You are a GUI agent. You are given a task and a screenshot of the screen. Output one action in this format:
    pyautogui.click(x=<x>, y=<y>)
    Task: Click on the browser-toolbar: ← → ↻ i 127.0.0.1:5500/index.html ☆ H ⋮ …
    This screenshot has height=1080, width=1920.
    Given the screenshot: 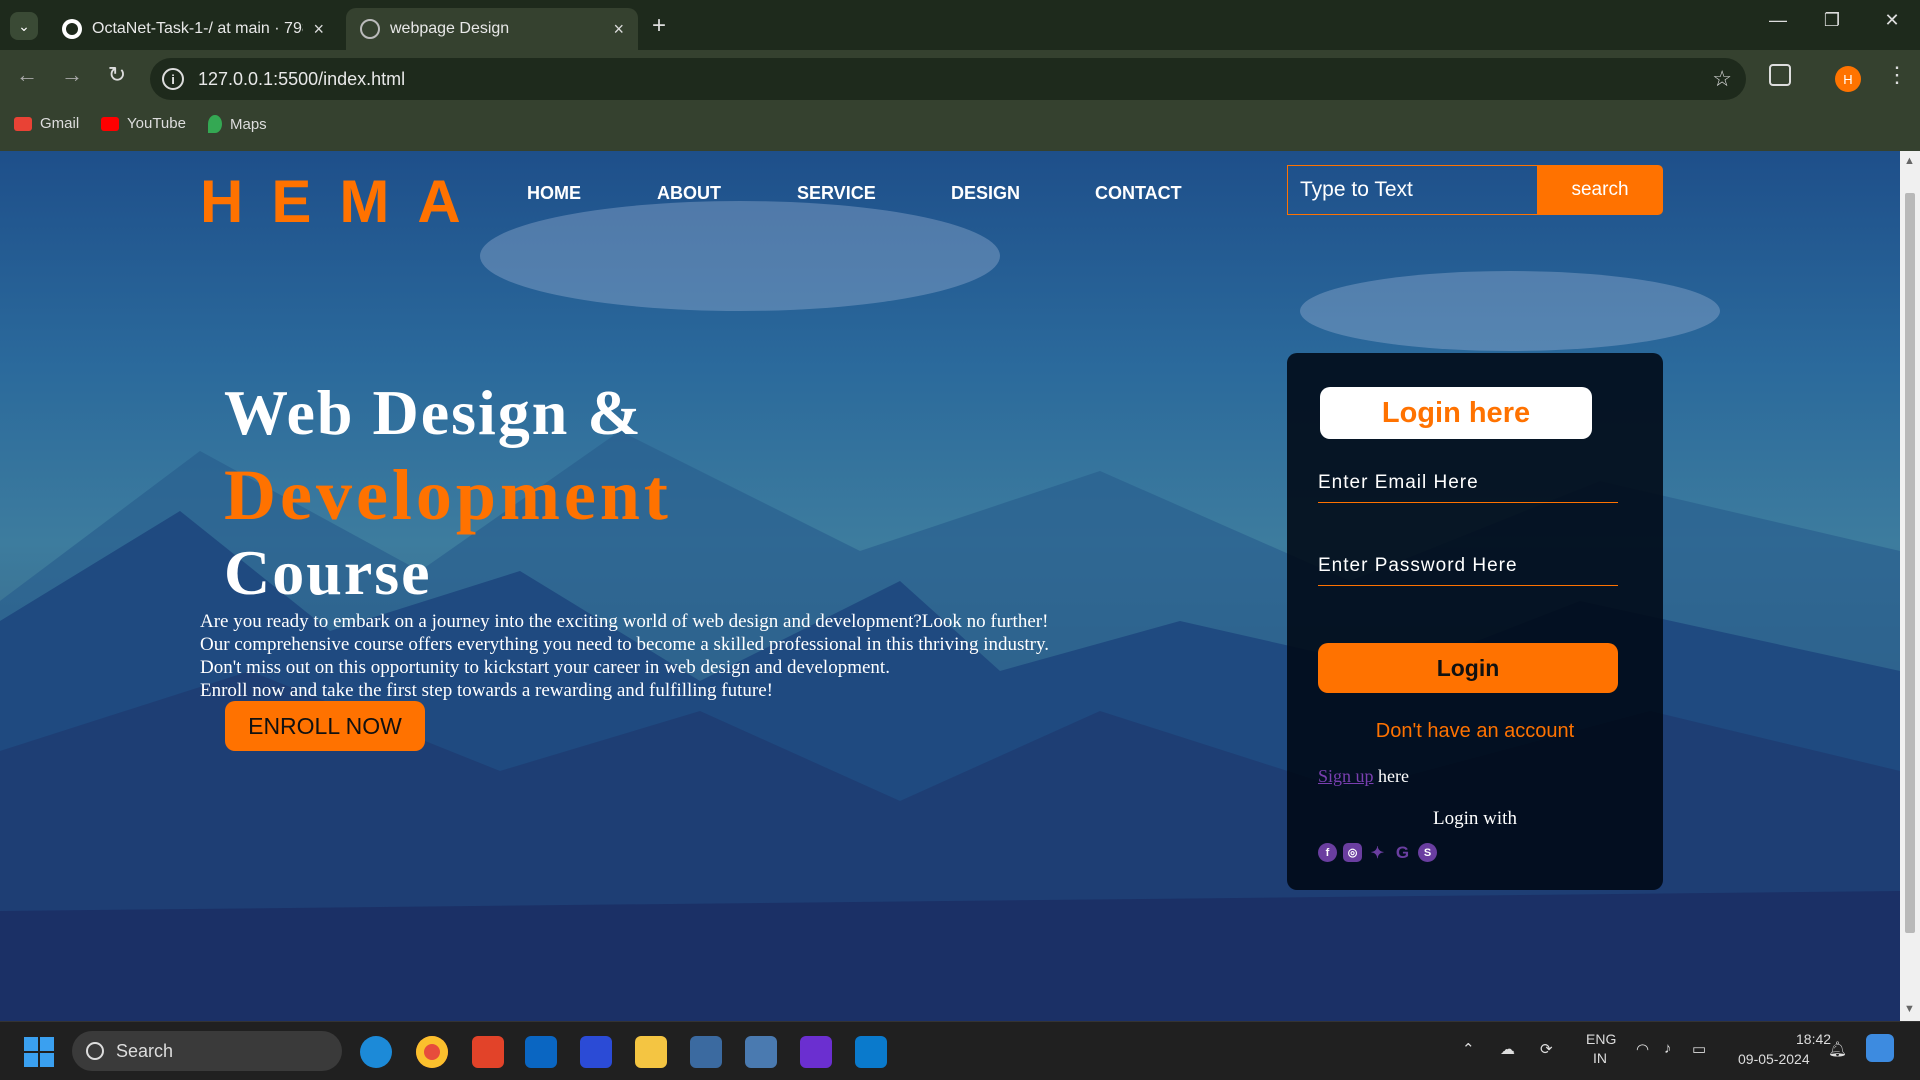 What is the action you would take?
    pyautogui.click(x=960, y=104)
    